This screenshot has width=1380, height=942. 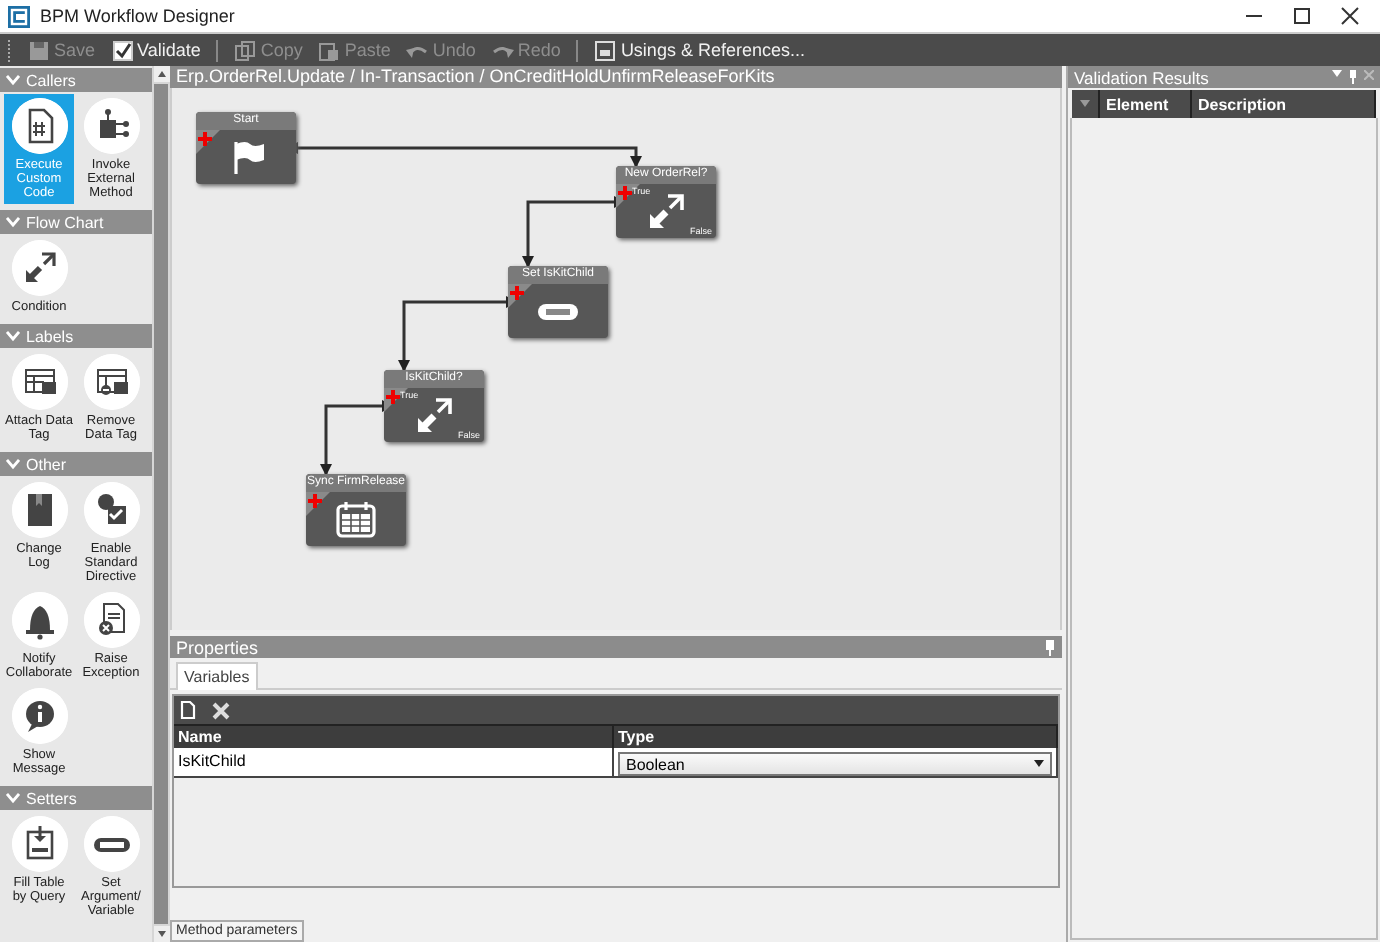 I want to click on delete-icon, so click(x=221, y=710).